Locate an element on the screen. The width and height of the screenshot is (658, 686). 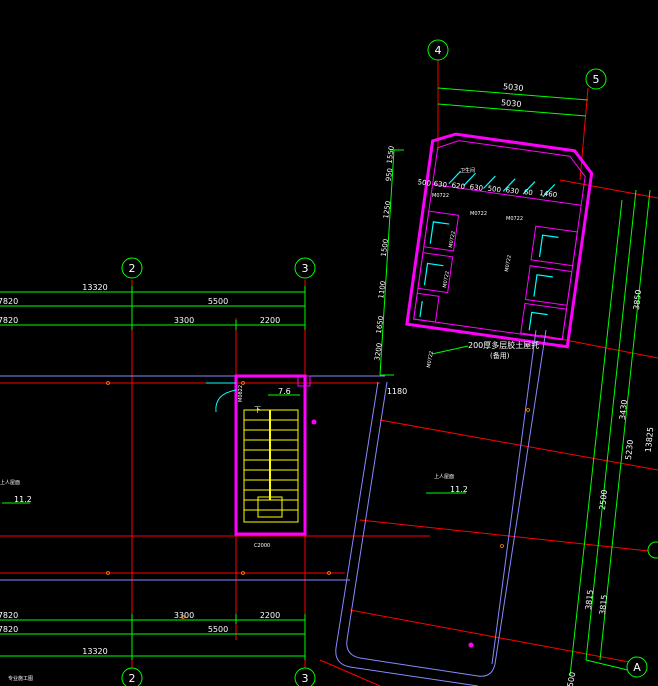
right-dim: 13825 is located at coordinates (650, 440).